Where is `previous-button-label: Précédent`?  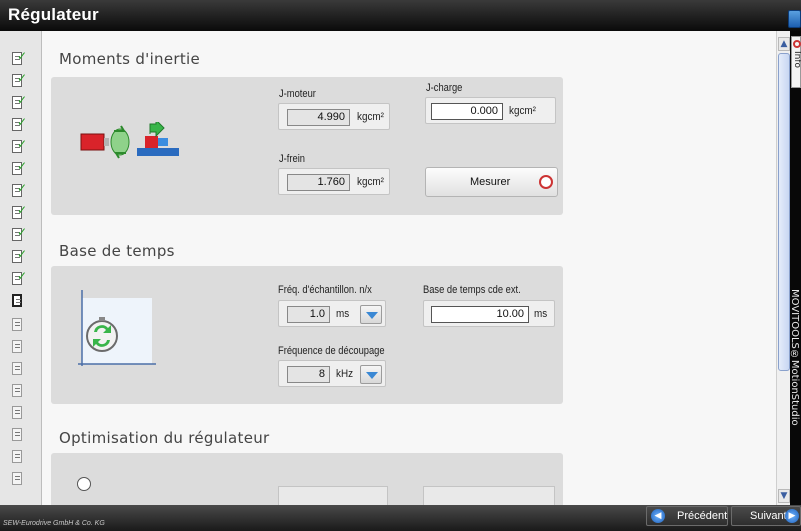 previous-button-label: Précédent is located at coordinates (702, 516).